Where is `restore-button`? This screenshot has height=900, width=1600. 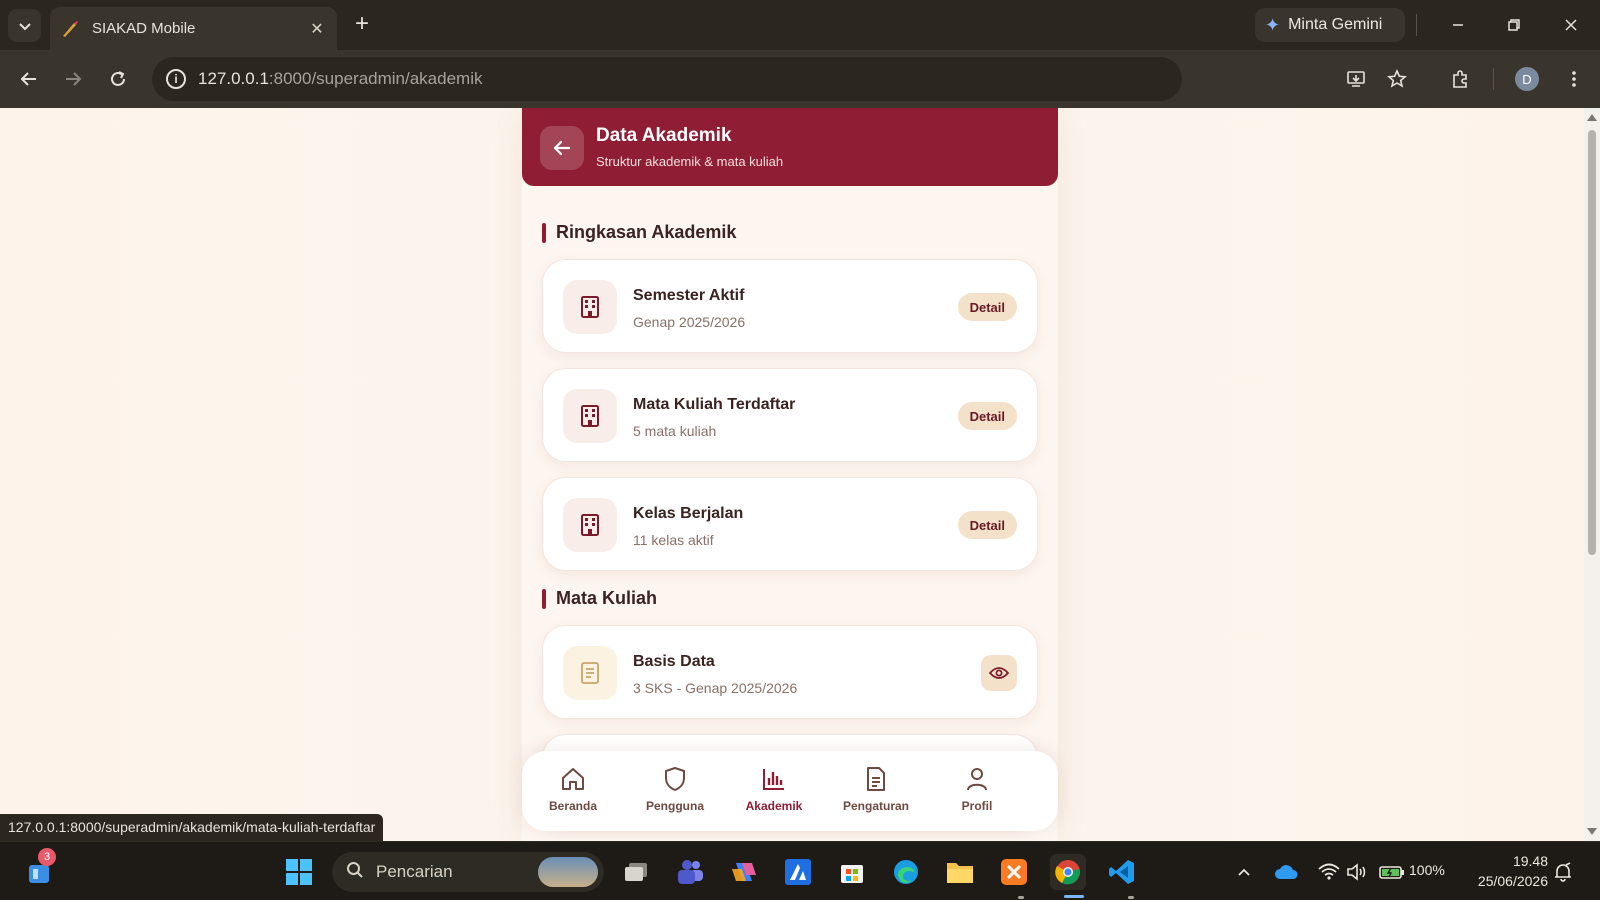 restore-button is located at coordinates (1514, 25).